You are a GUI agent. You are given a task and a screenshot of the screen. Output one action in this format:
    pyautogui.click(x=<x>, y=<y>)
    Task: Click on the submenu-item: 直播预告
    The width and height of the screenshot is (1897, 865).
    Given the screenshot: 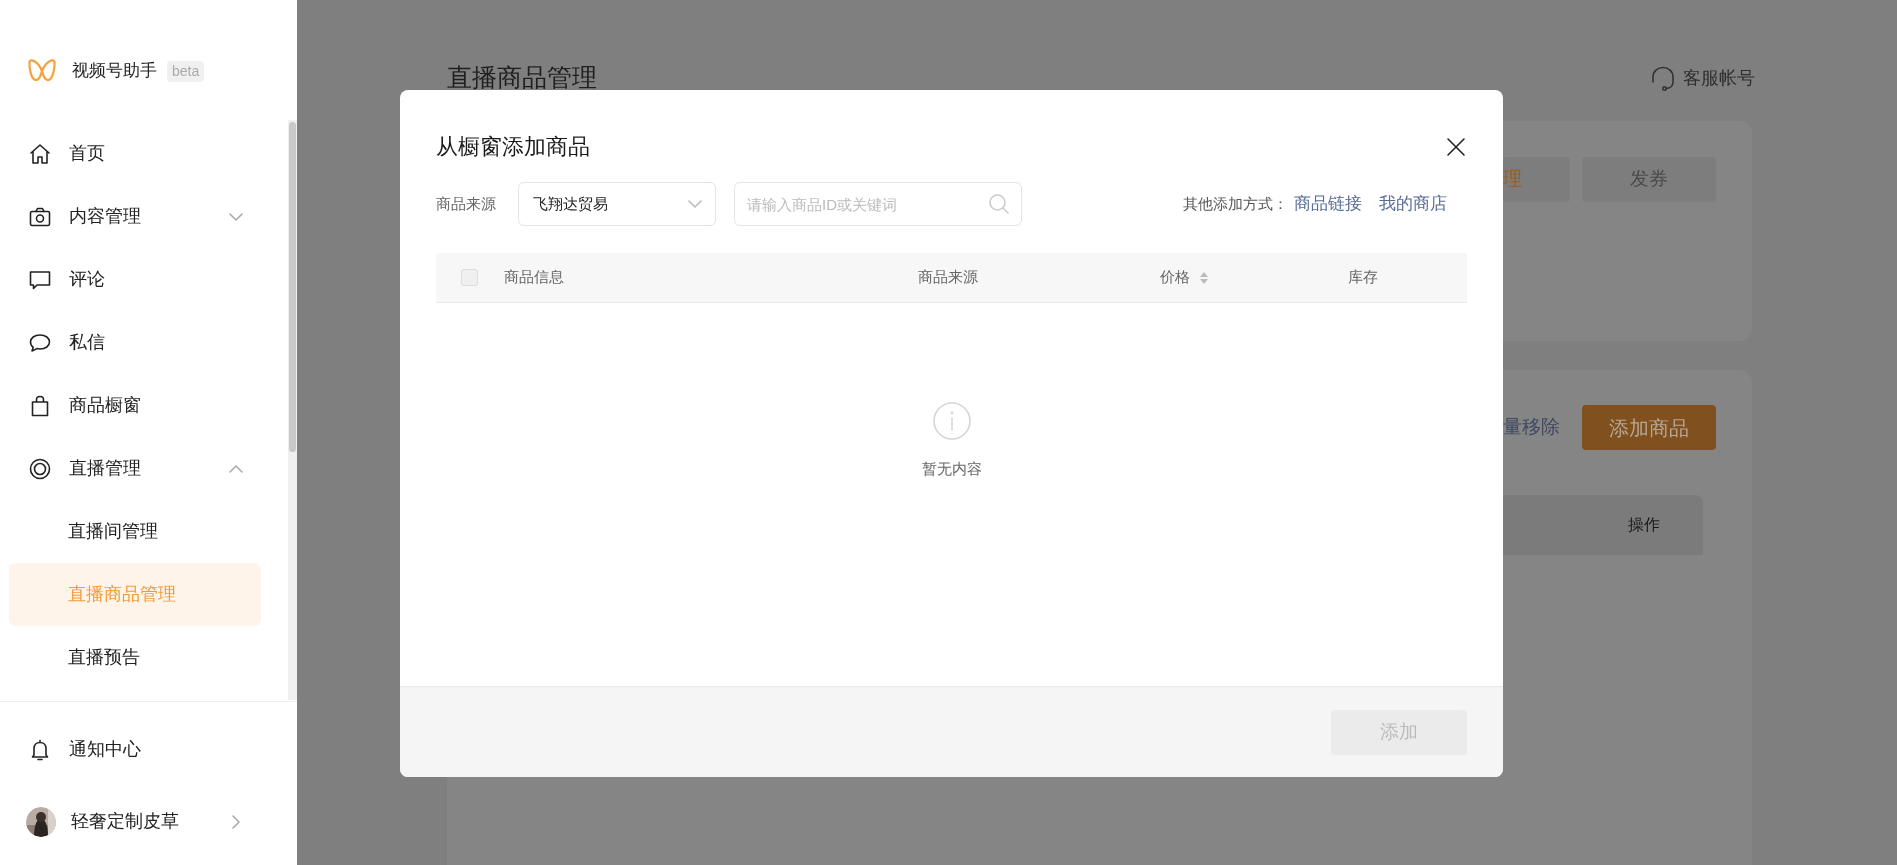 What is the action you would take?
    pyautogui.click(x=135, y=657)
    